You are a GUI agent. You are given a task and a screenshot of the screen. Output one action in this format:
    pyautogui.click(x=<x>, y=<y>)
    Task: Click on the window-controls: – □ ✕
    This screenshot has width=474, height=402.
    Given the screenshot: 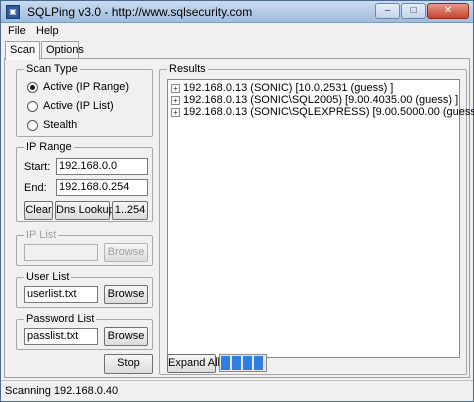 What is the action you would take?
    pyautogui.click(x=421, y=12)
    